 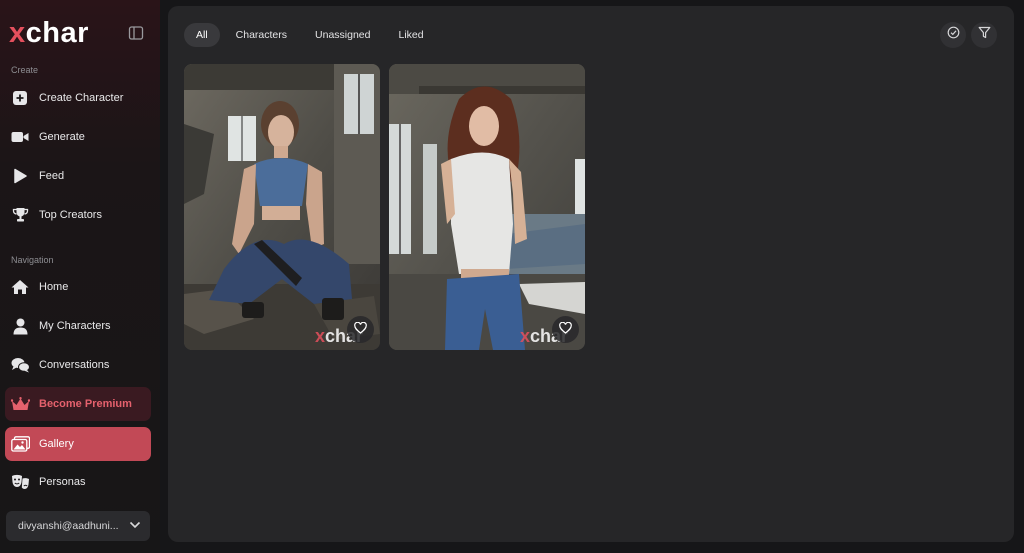 I want to click on home-icon, so click(x=20, y=287).